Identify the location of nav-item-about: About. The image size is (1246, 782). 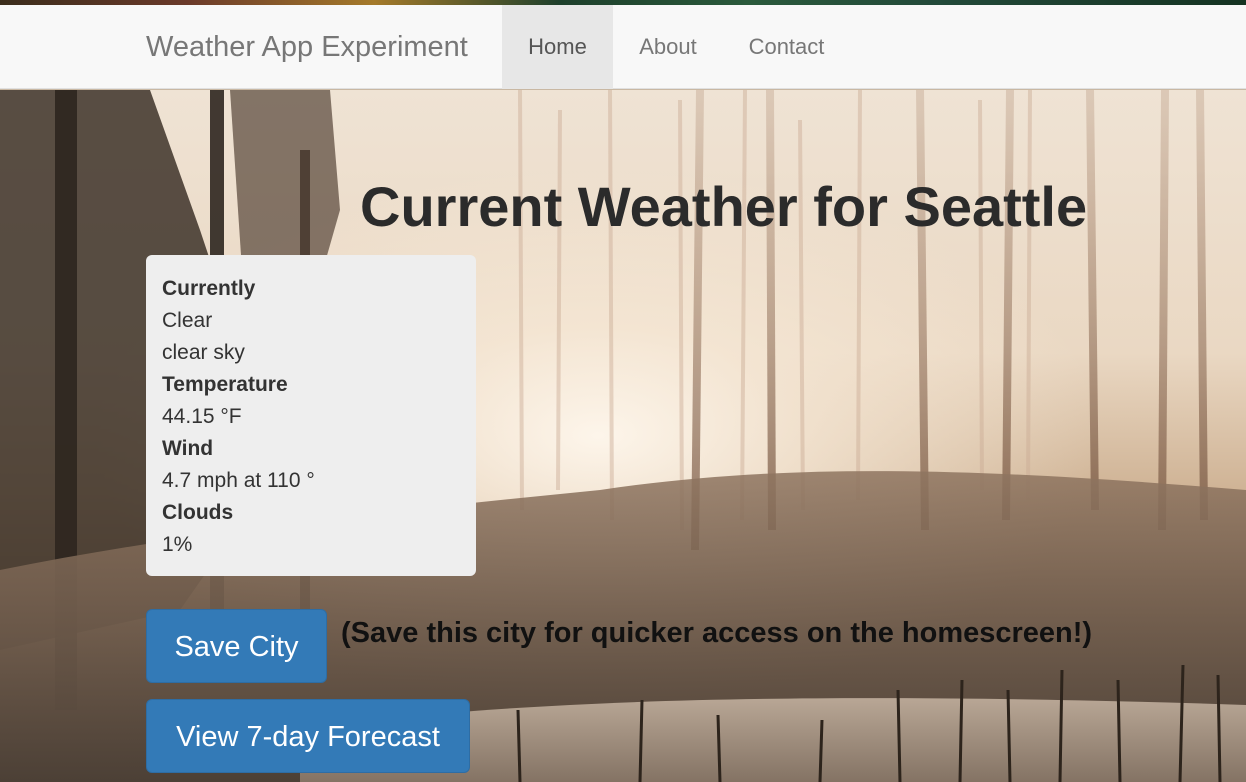
(668, 47).